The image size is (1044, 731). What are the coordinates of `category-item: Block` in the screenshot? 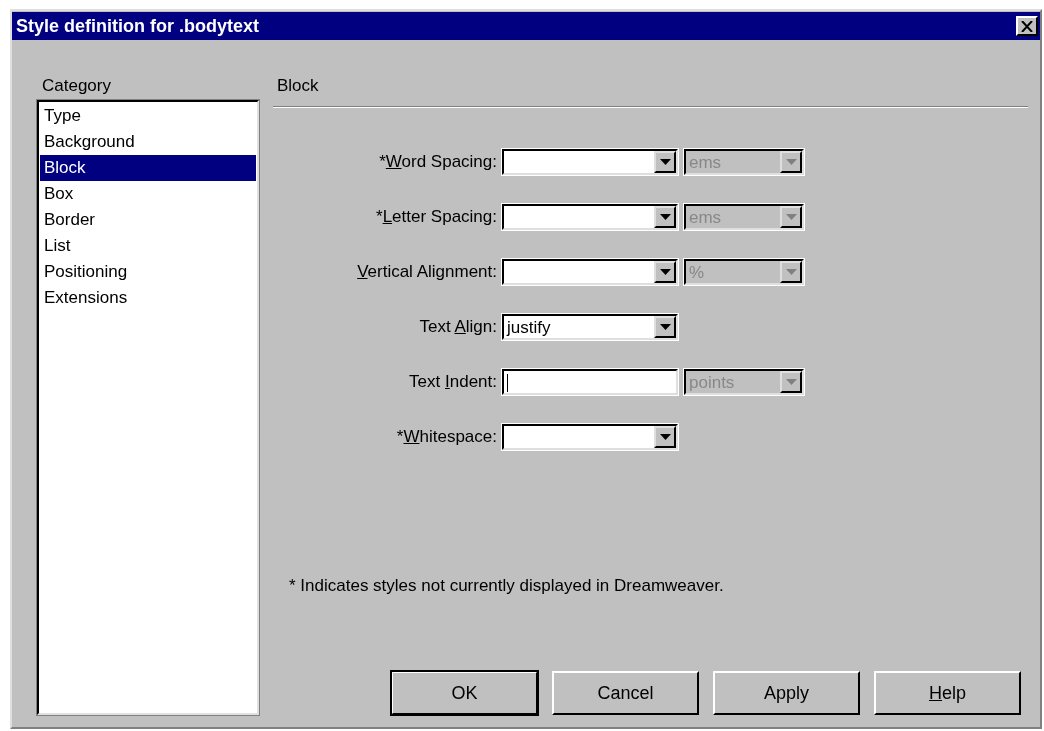 It's located at (148, 168).